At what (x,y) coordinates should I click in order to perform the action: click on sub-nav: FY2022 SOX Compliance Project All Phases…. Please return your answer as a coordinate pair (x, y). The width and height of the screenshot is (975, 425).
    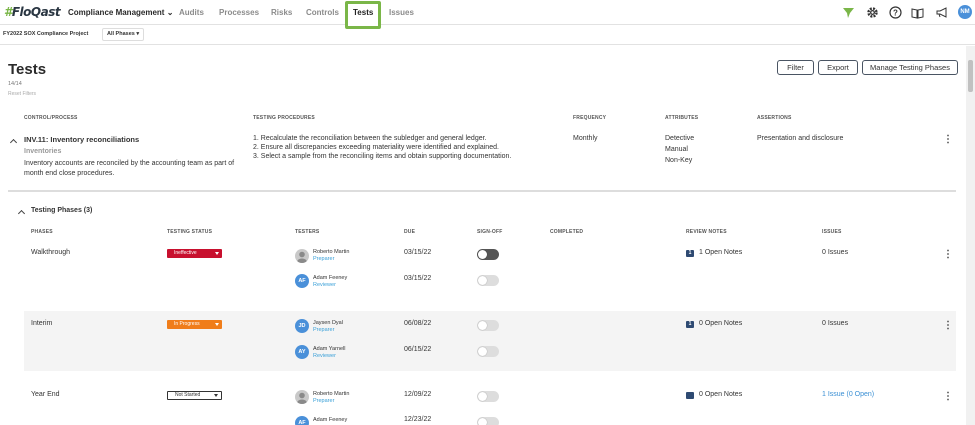
    Looking at the image, I should click on (487, 35).